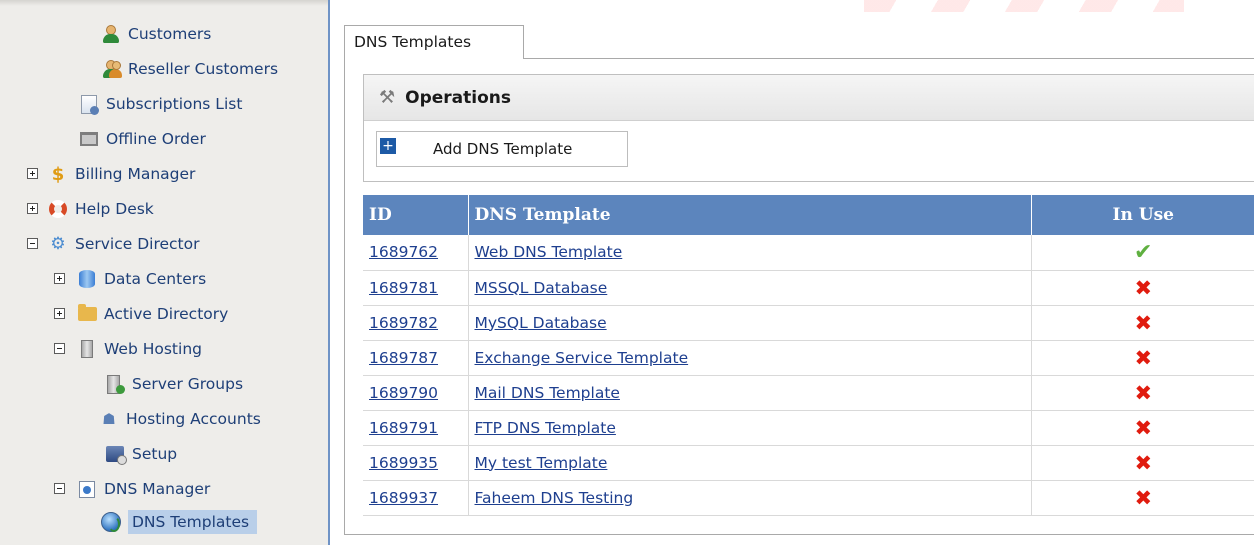  What do you see at coordinates (143, 489) in the screenshot?
I see `sidebar-item-dns-manager: DNS Manager` at bounding box center [143, 489].